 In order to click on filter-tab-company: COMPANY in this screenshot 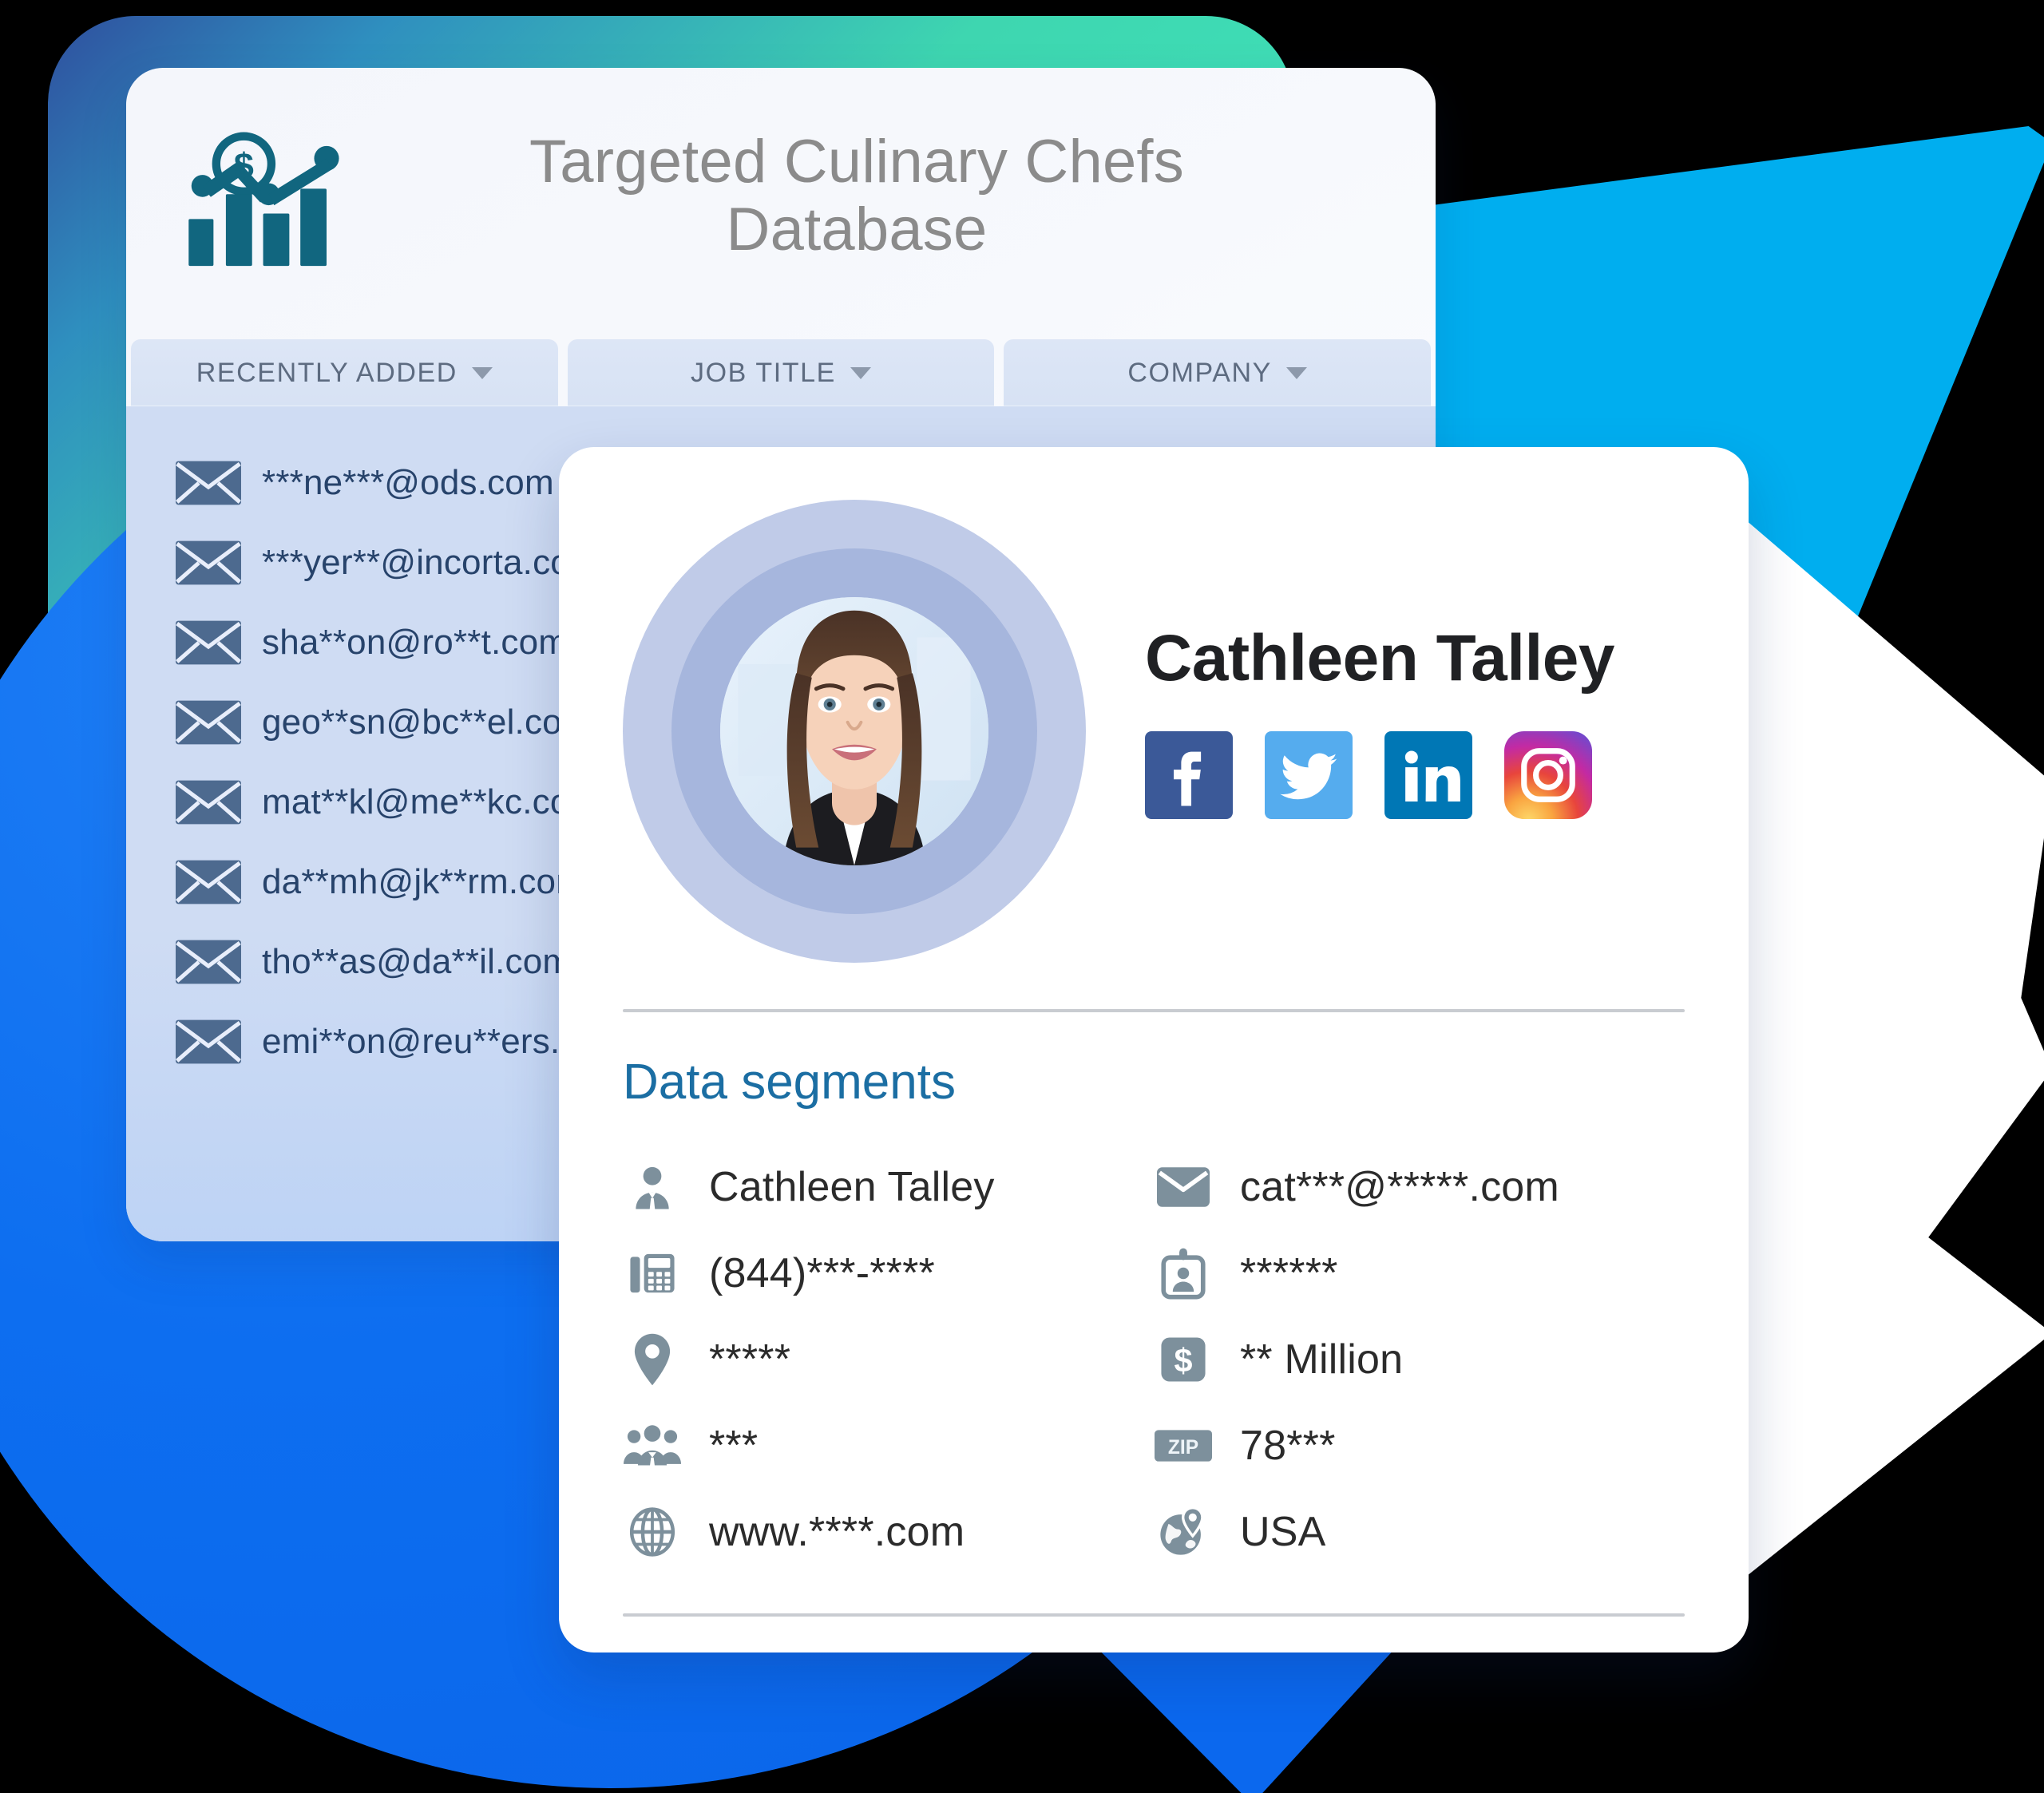, I will do `click(1218, 372)`.